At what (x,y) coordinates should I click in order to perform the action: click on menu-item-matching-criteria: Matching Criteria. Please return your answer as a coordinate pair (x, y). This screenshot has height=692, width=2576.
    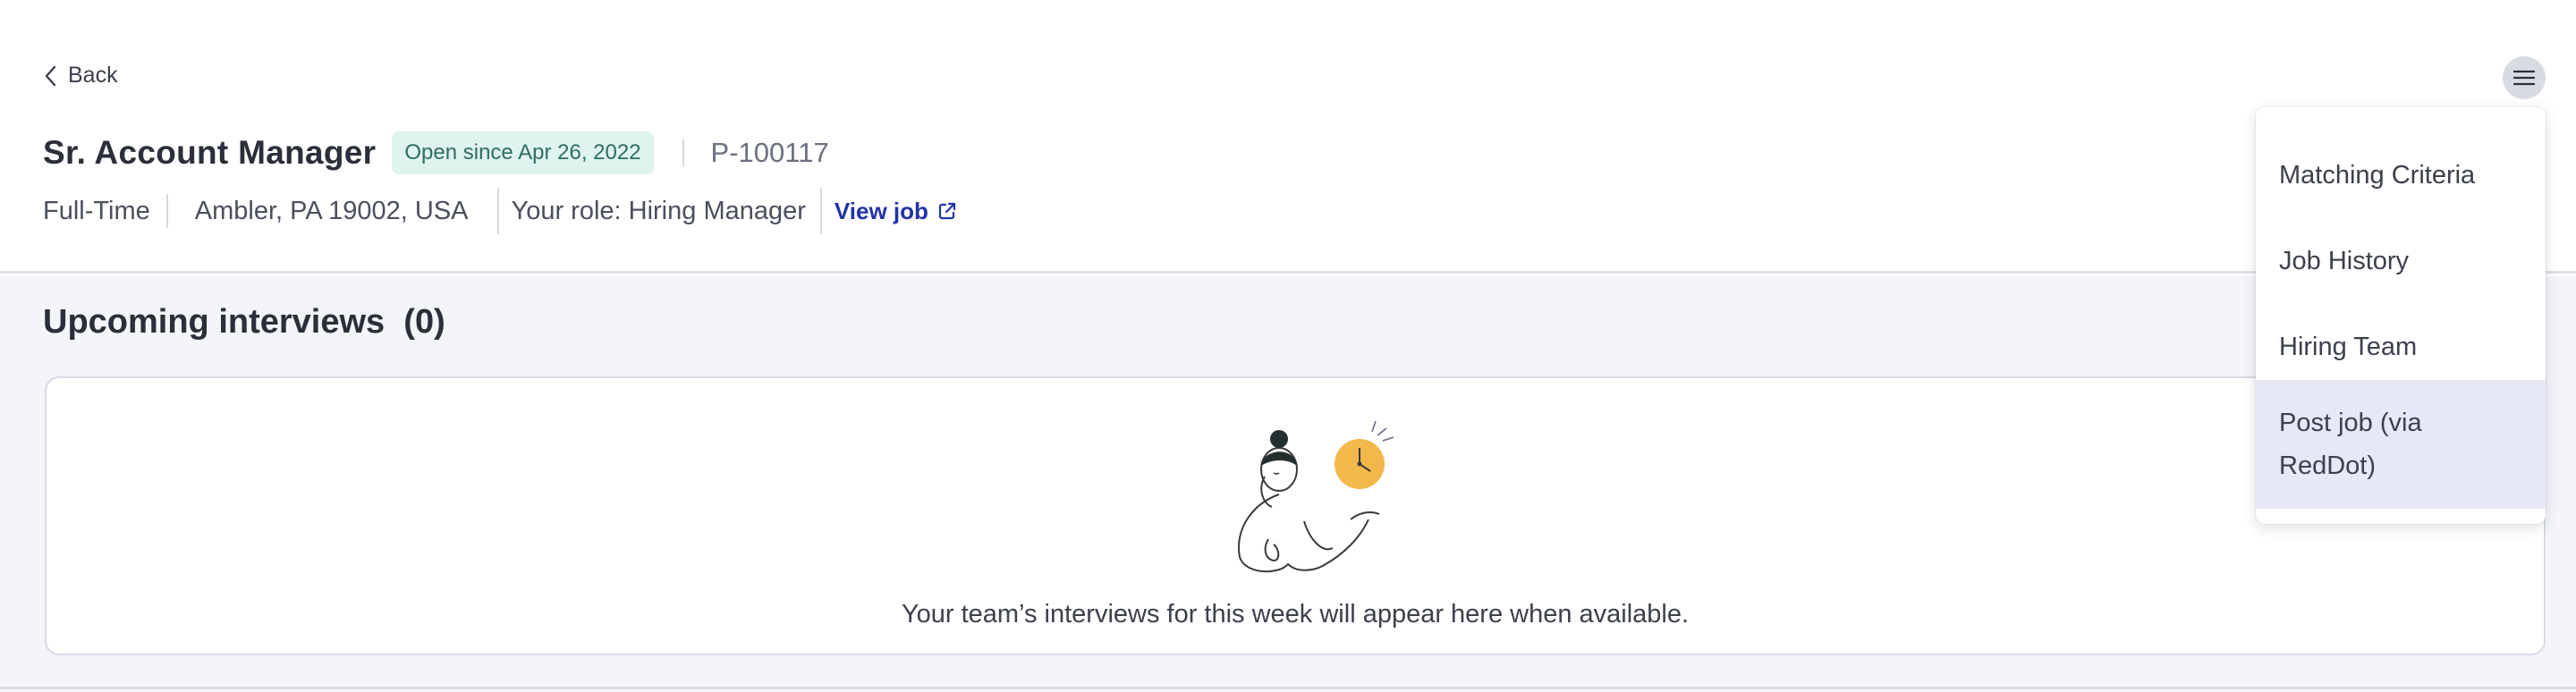
    Looking at the image, I should click on (2401, 175).